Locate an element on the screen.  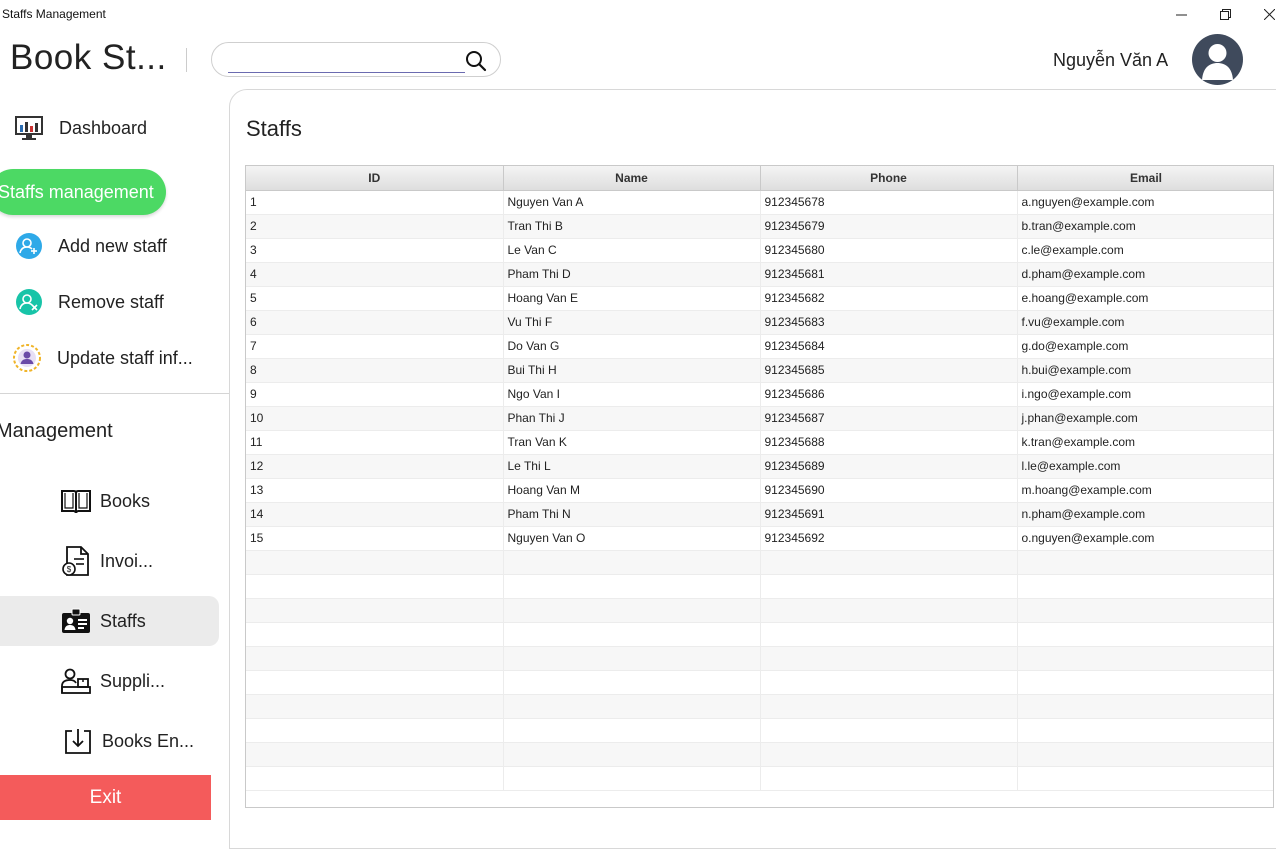
table-row: 10 Phan Thi J 912345687 j.phan@example.com is located at coordinates (759, 418).